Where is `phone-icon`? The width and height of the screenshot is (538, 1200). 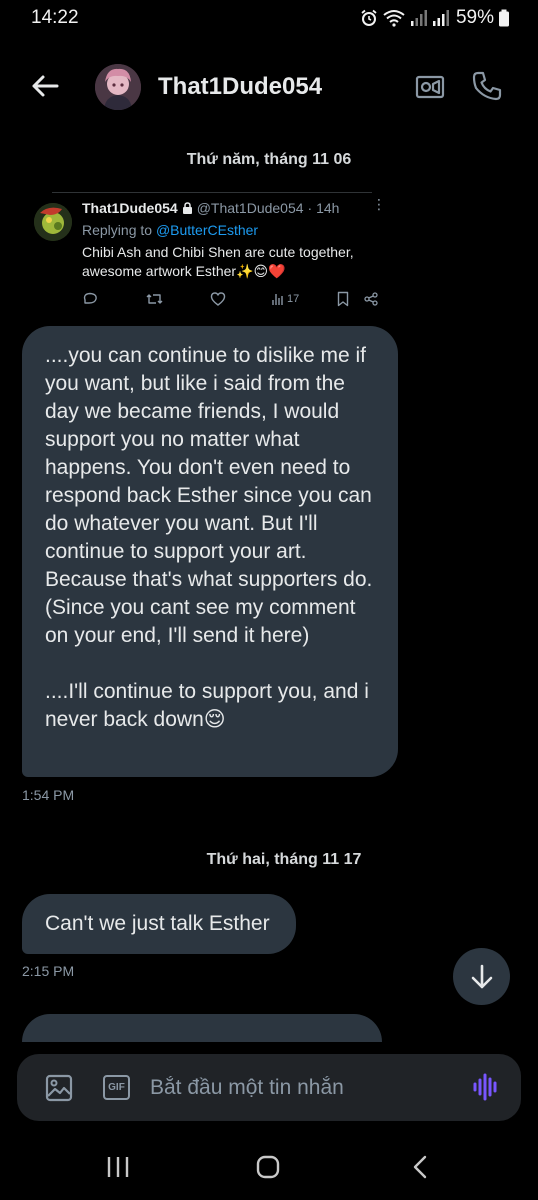 phone-icon is located at coordinates (487, 86).